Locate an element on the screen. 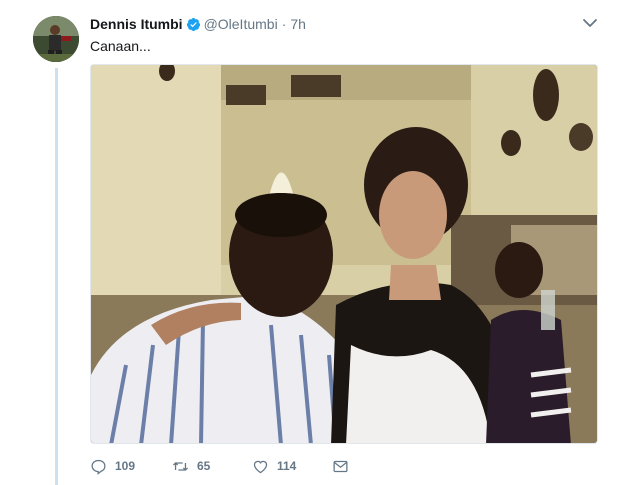 This screenshot has height=485, width=634. tweet-actions: 109 65 114 is located at coordinates (223, 466).